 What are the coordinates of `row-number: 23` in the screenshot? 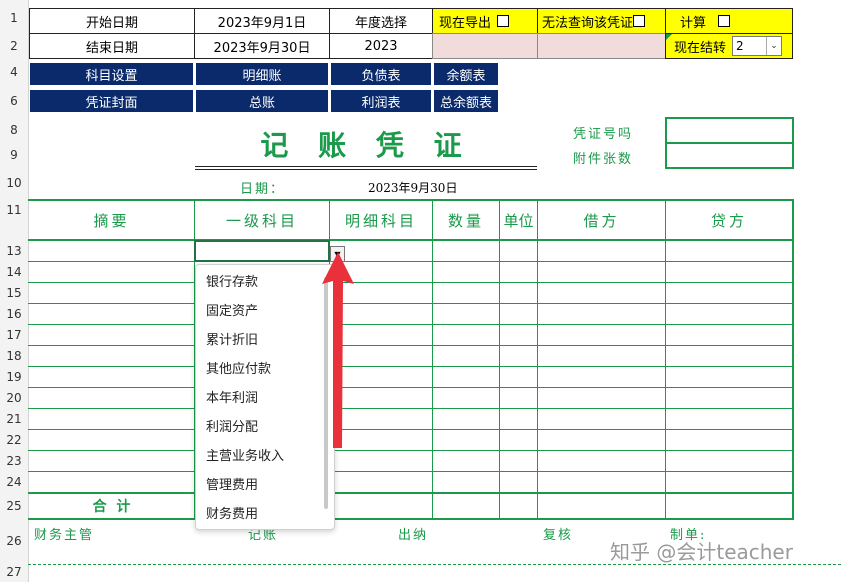 It's located at (14, 461).